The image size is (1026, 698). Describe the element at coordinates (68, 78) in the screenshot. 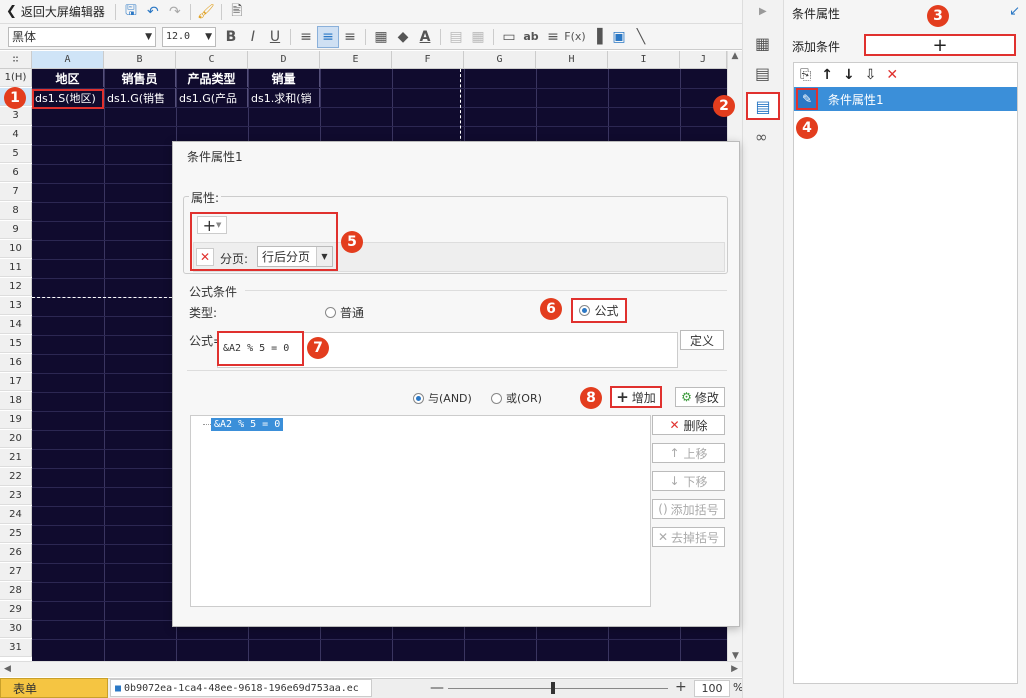

I see `header-cell: 地区` at that location.